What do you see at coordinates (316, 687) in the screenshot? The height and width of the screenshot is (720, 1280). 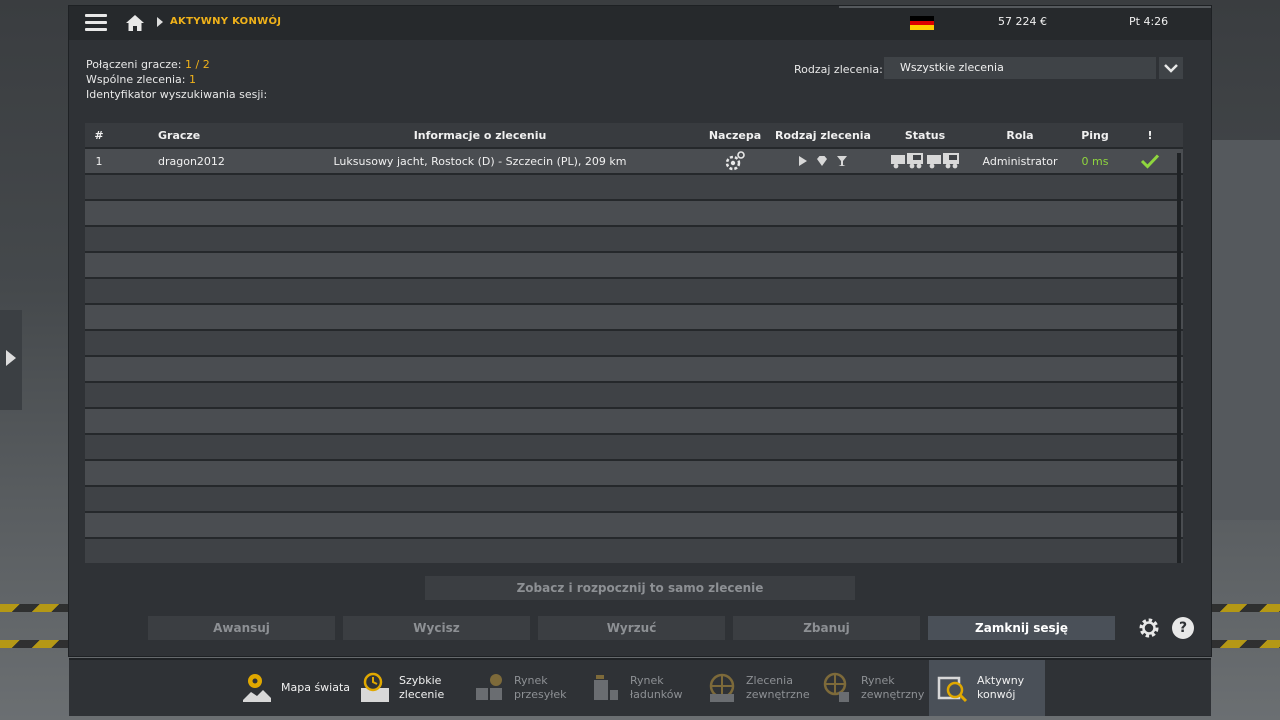 I see `nav-label: Mapa świata` at bounding box center [316, 687].